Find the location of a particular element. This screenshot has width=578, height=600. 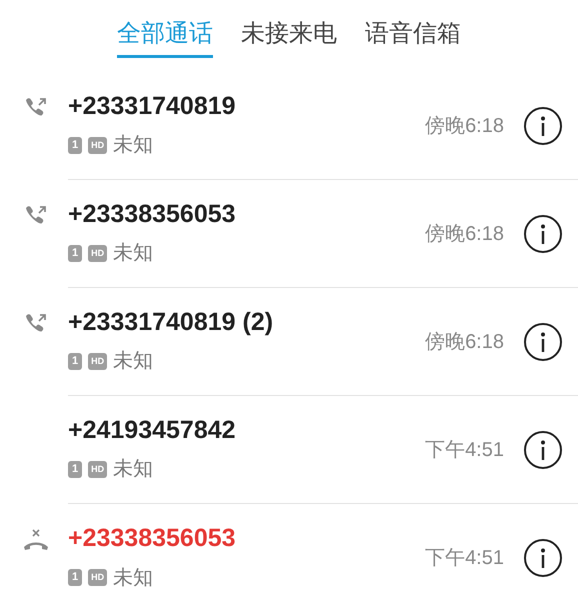

phone-number: +23331740819 (2) is located at coordinates (171, 322).